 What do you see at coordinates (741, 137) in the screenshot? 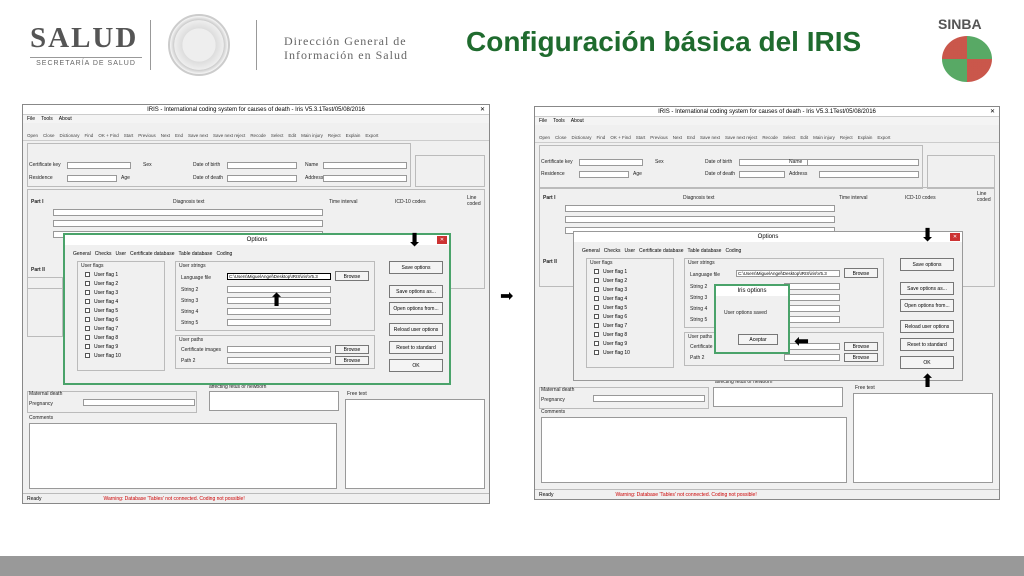
I see `toolbar-save-next-reject: Save next reject` at bounding box center [741, 137].